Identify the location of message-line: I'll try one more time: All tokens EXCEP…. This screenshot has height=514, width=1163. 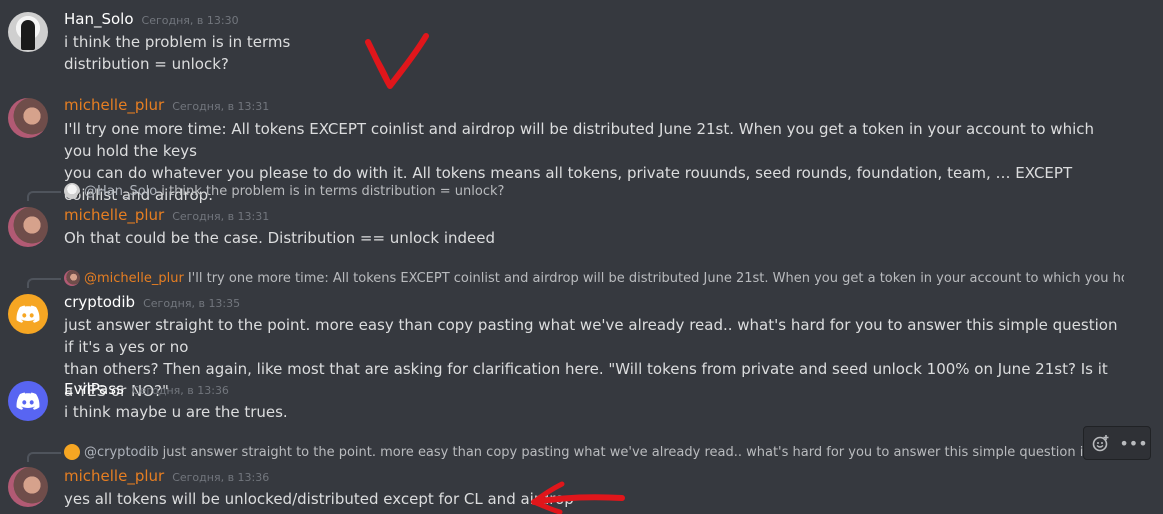
(579, 140).